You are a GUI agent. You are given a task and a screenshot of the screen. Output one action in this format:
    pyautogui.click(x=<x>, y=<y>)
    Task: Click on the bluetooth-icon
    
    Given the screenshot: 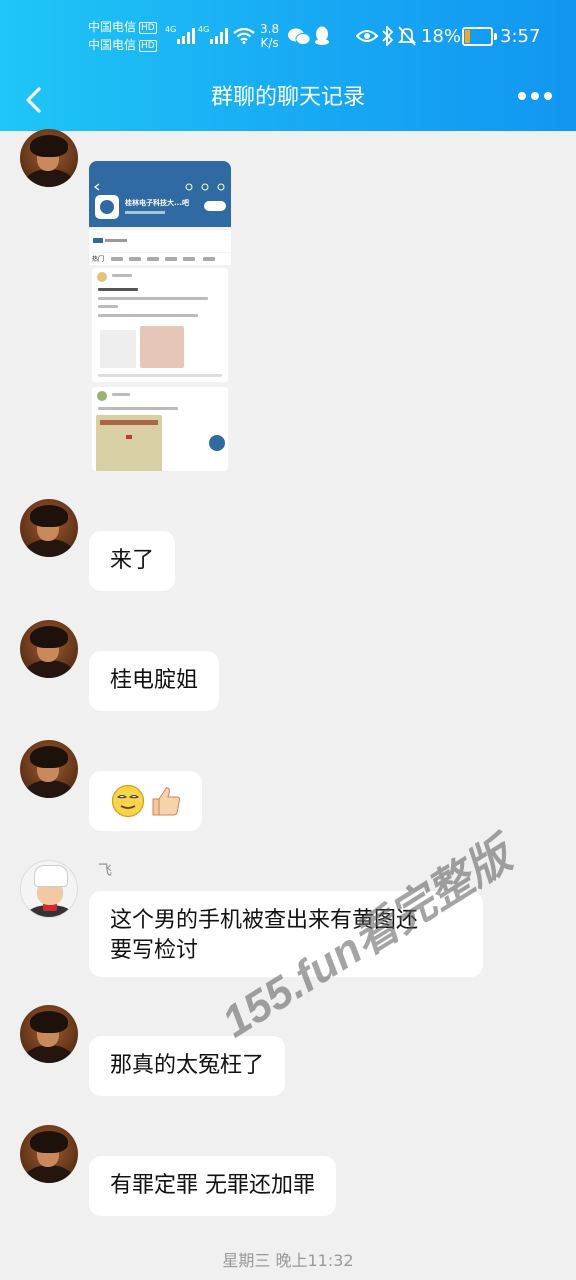 What is the action you would take?
    pyautogui.click(x=388, y=36)
    